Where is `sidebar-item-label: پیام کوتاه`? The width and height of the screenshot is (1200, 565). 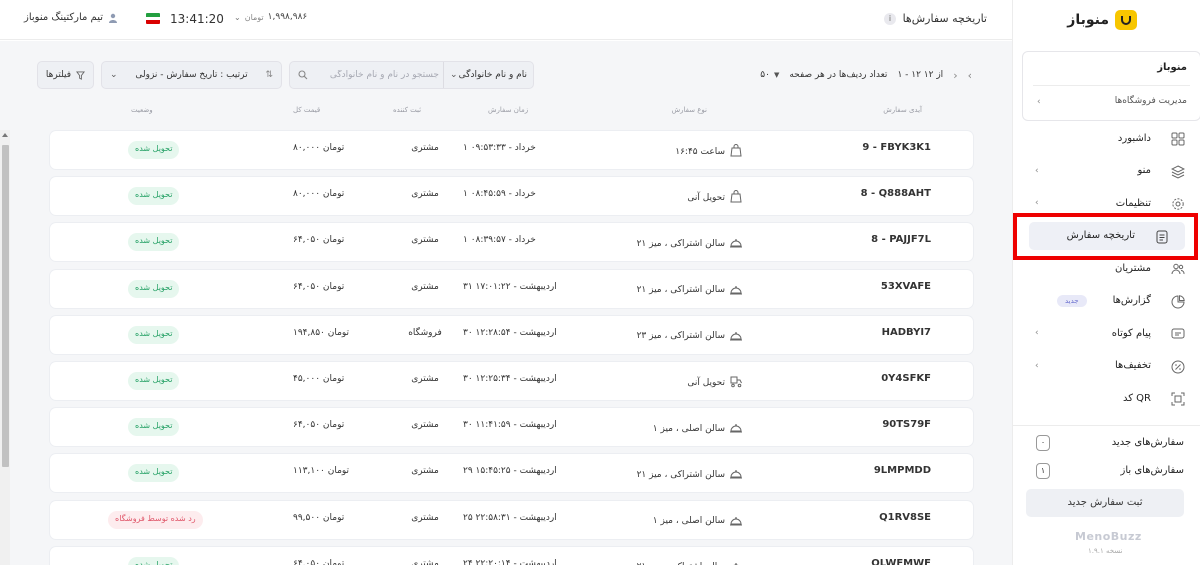
sidebar-item-label: پیام کوتاه is located at coordinates (1131, 333).